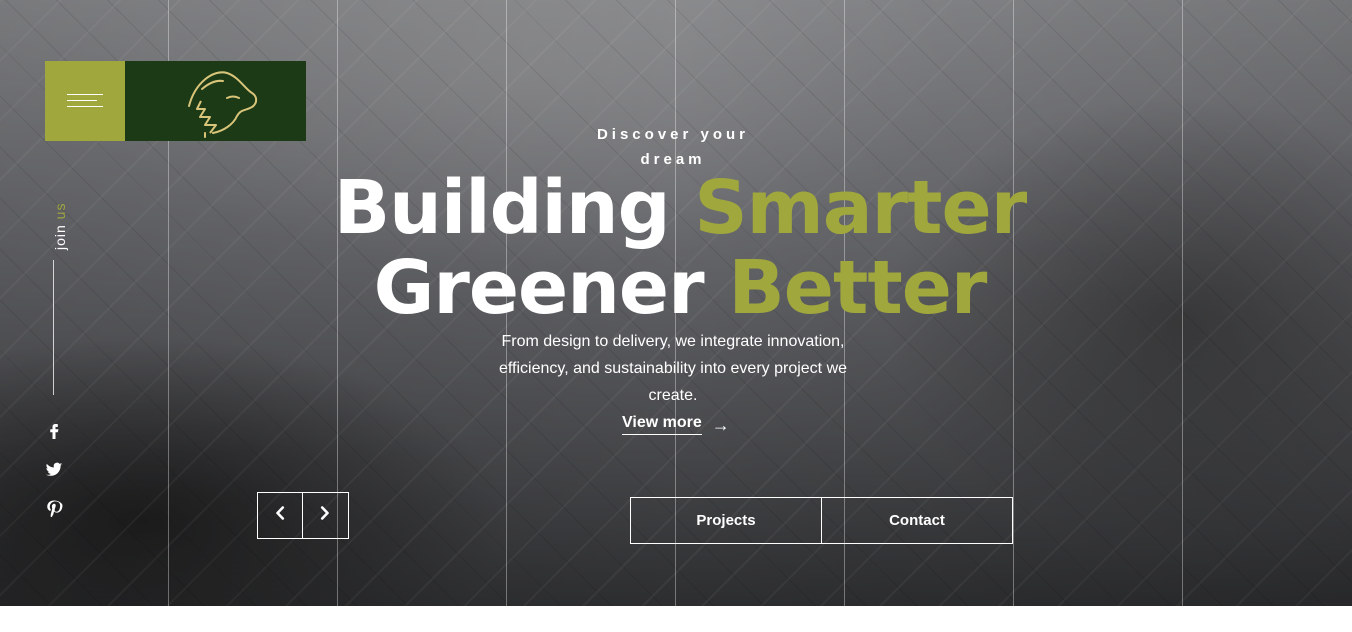 The image size is (1352, 632). What do you see at coordinates (539, 288) in the screenshot?
I see `headline-greener: Greener` at bounding box center [539, 288].